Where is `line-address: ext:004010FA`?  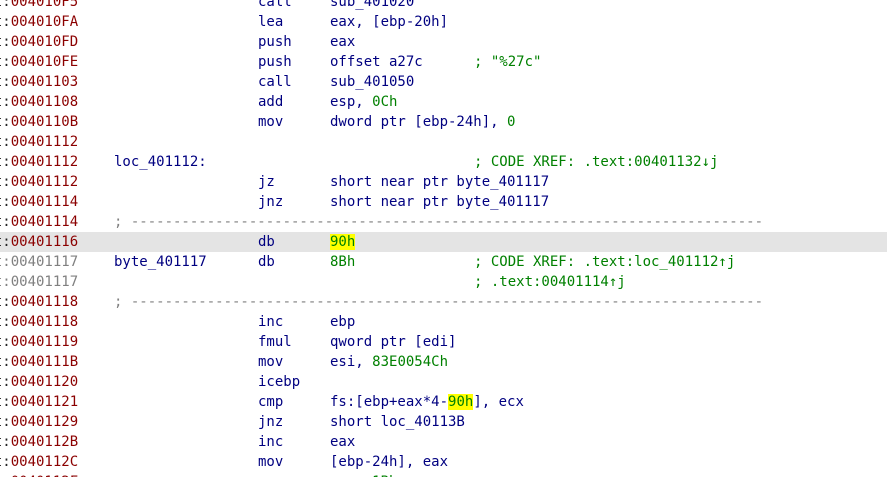
line-address: ext:004010FA is located at coordinates (39, 22).